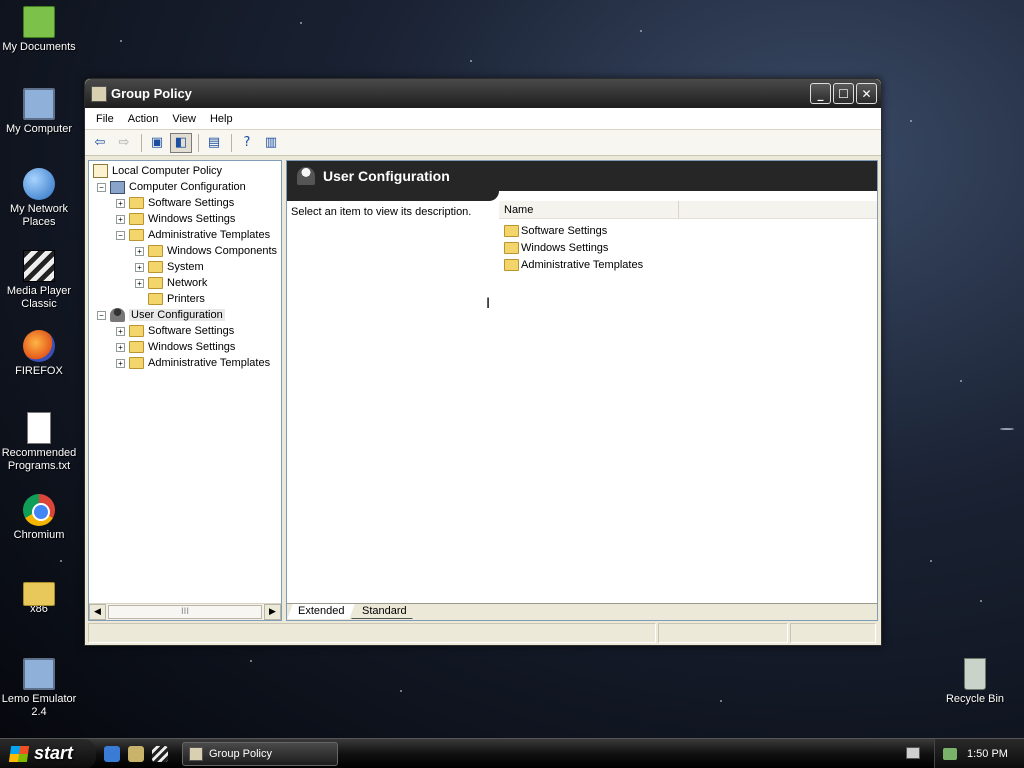 The height and width of the screenshot is (768, 1024). I want to click on computer-icon, so click(117, 187).